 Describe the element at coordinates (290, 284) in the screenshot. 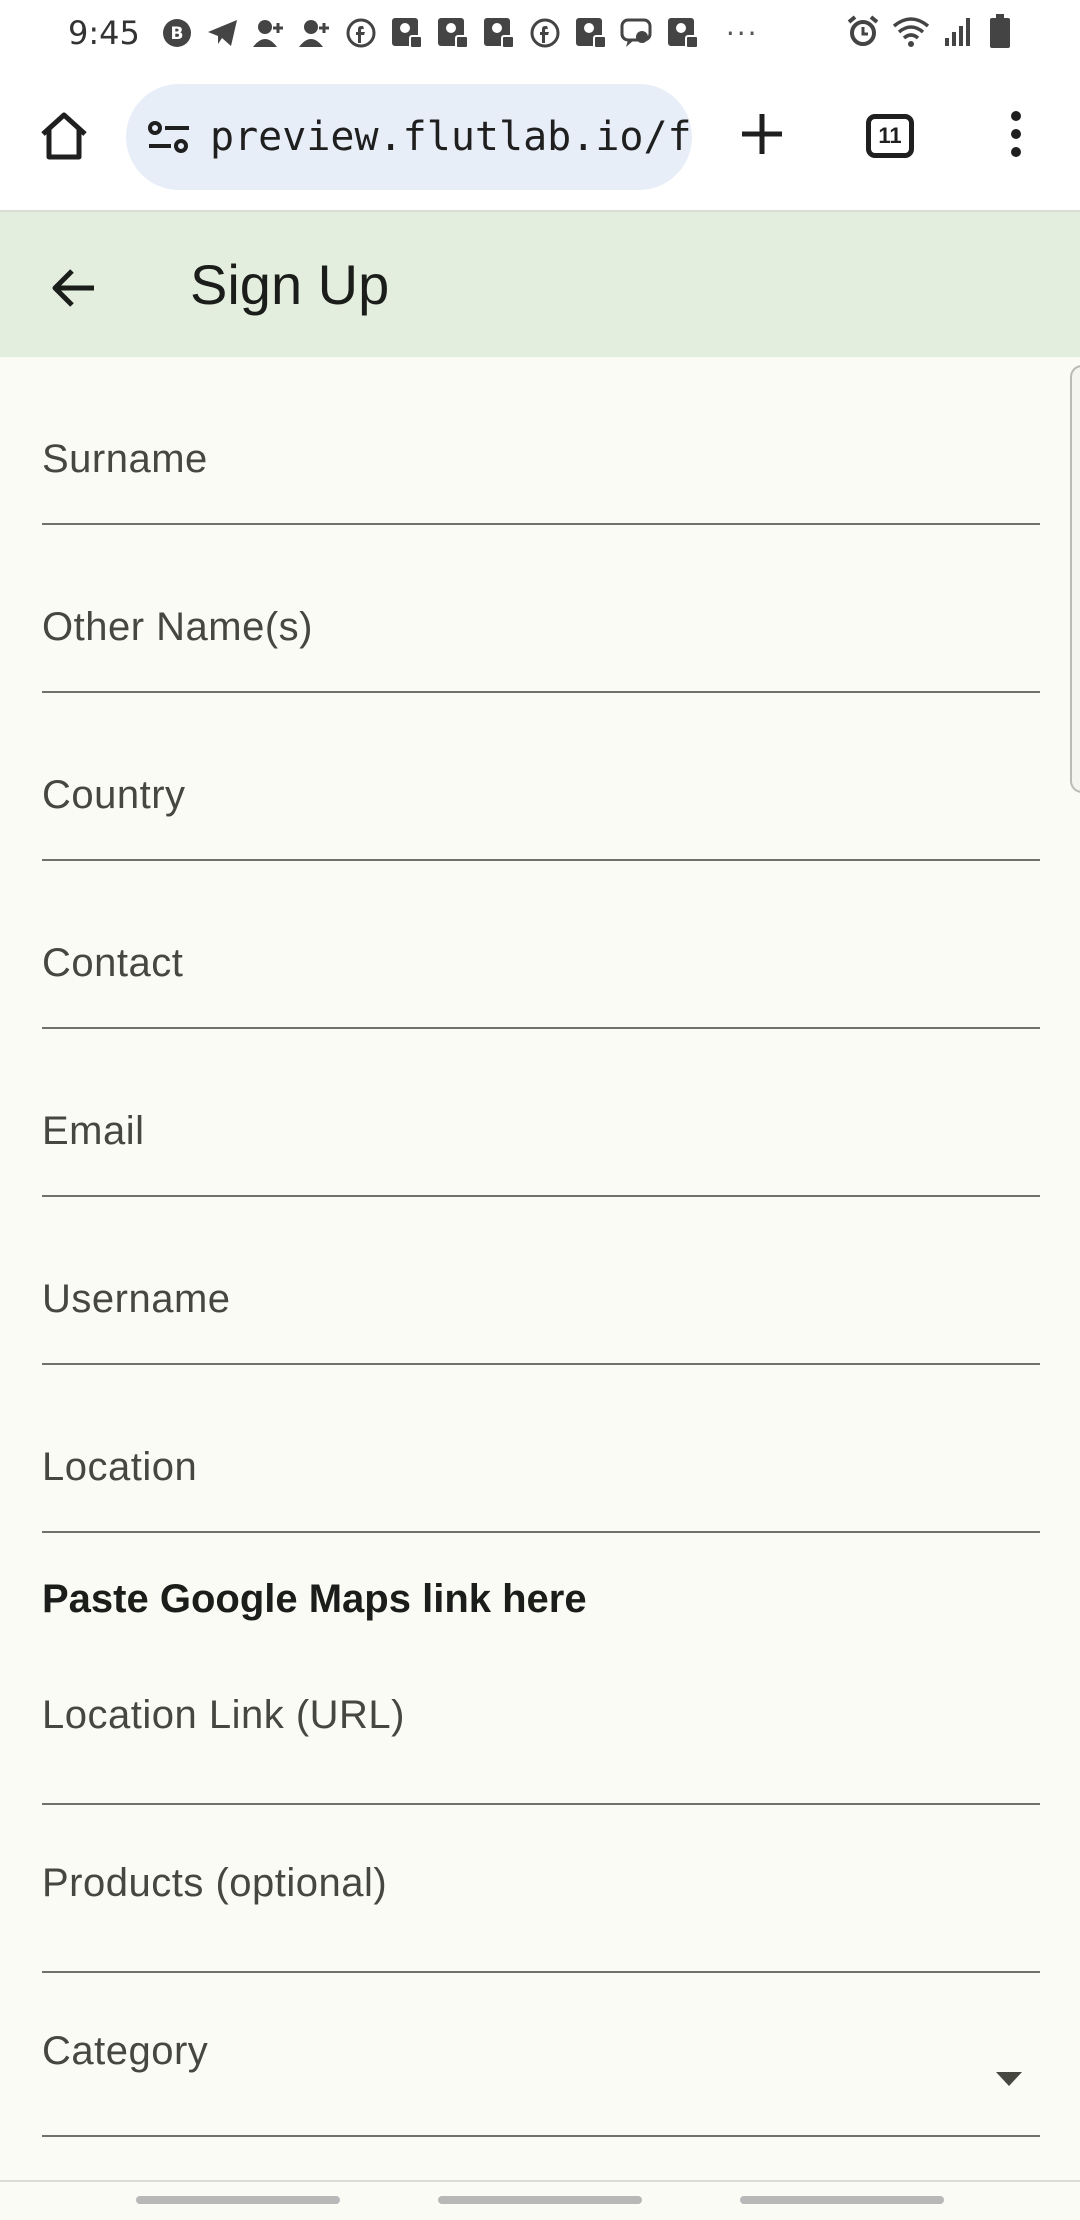

I see `page-title: Sign Up` at that location.